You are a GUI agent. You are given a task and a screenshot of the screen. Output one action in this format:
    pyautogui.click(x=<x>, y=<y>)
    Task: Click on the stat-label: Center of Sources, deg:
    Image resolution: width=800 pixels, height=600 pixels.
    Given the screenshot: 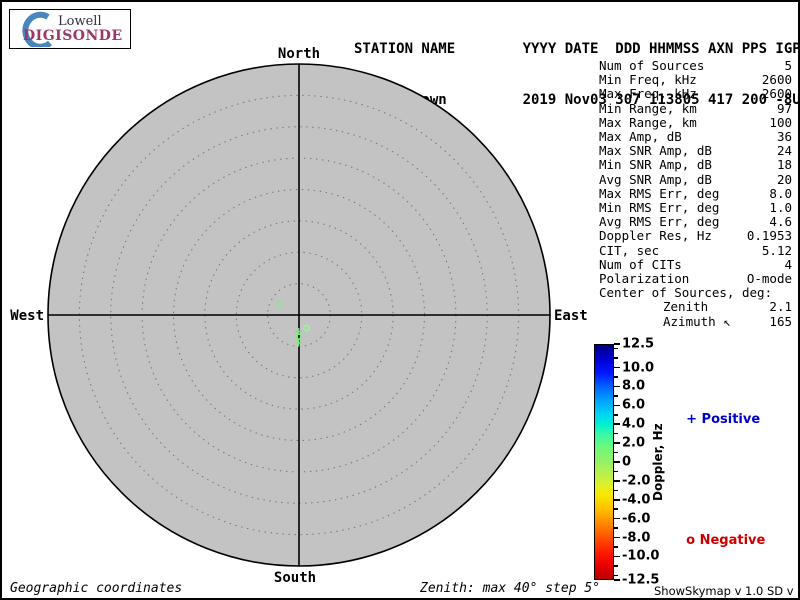 What is the action you would take?
    pyautogui.click(x=686, y=293)
    